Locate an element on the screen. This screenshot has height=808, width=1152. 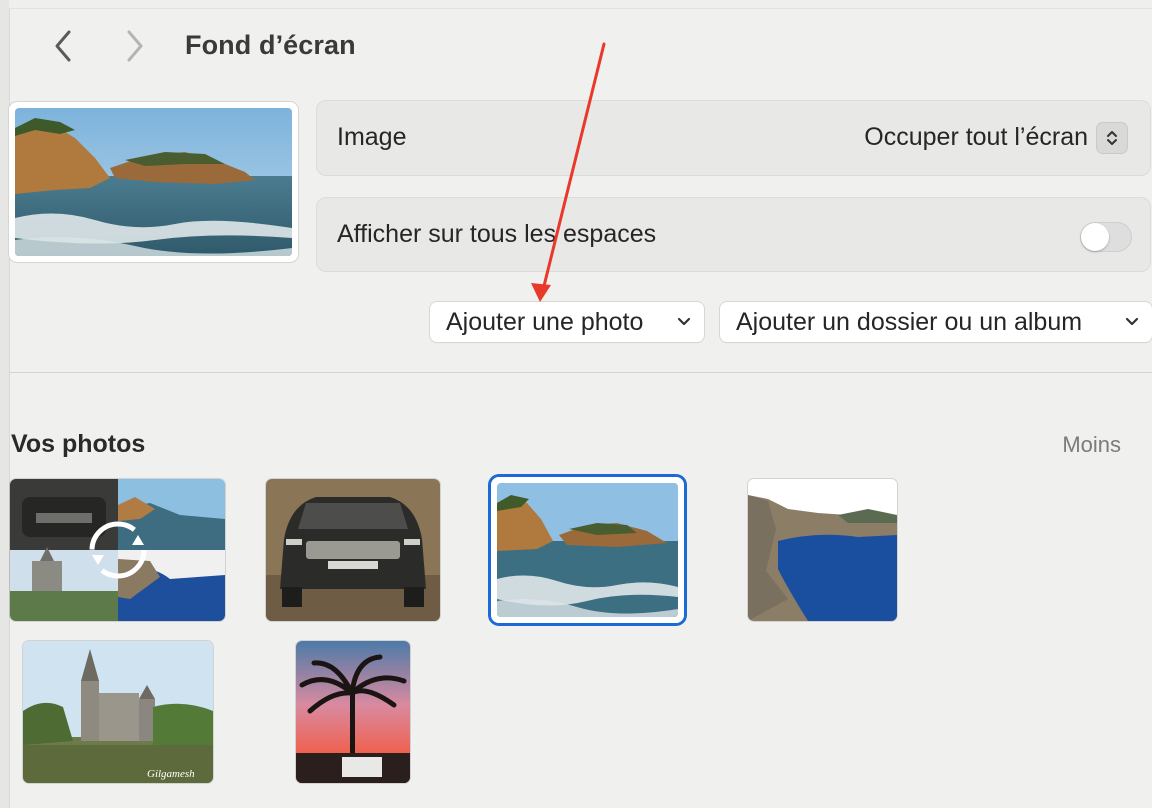
chevron-right-icon is located at coordinates (135, 46).